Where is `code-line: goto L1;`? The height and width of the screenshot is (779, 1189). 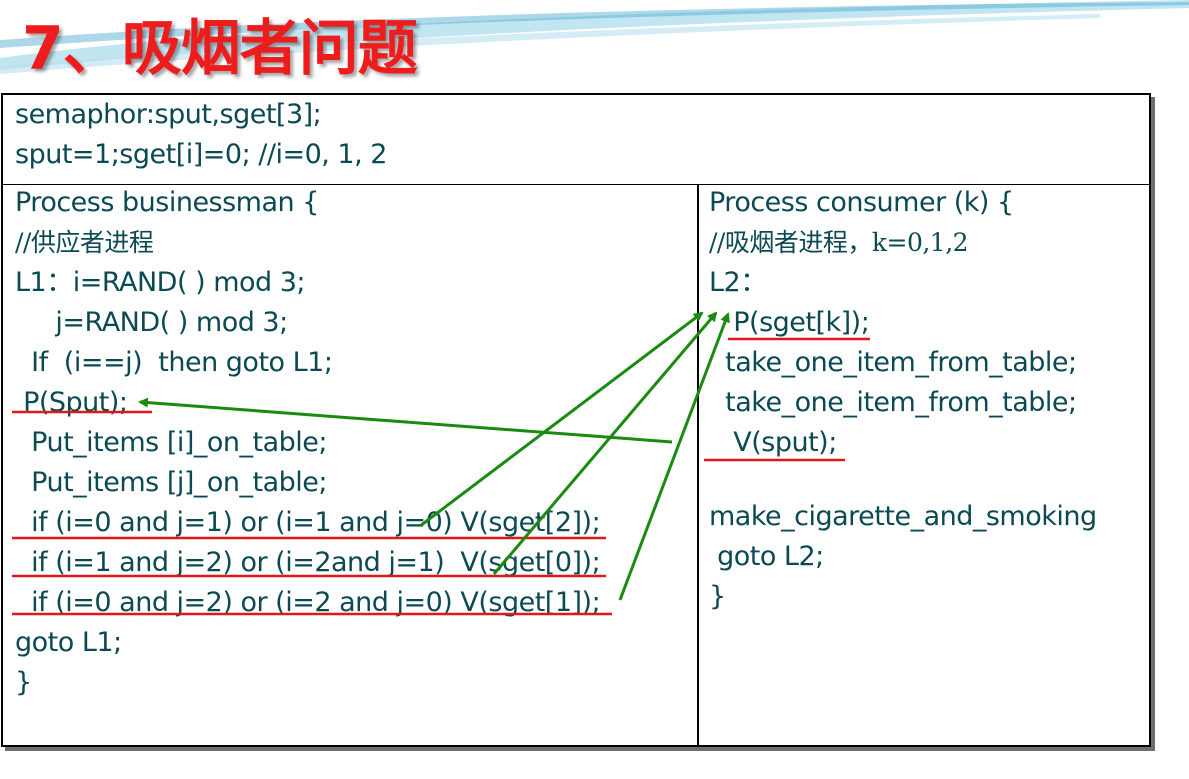
code-line: goto L1; is located at coordinates (68, 642).